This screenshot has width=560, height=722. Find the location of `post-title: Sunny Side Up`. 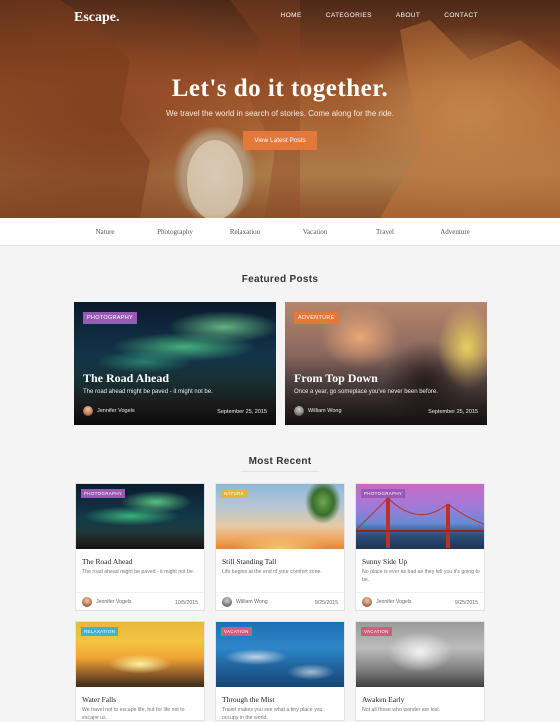

post-title: Sunny Side Up is located at coordinates (384, 561).